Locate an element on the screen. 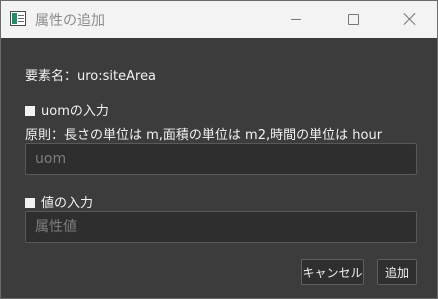 Image resolution: width=438 pixels, height=299 pixels. title-bar: 属性の追加 is located at coordinates (219, 19).